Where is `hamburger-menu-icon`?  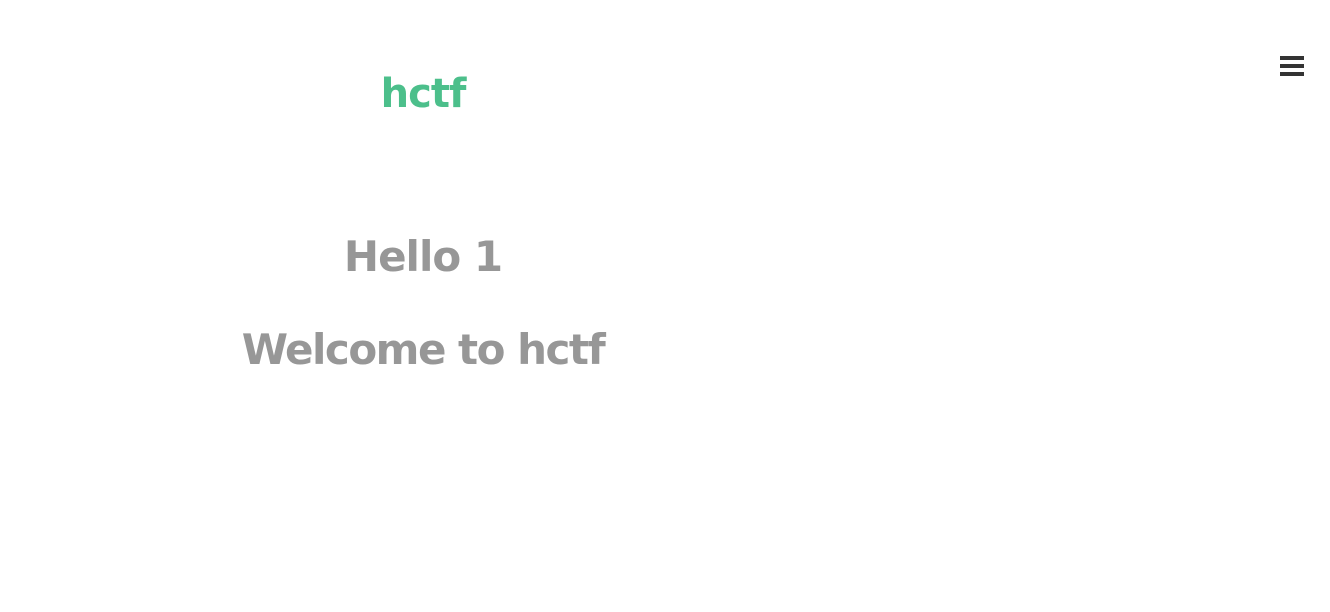 hamburger-menu-icon is located at coordinates (1292, 67).